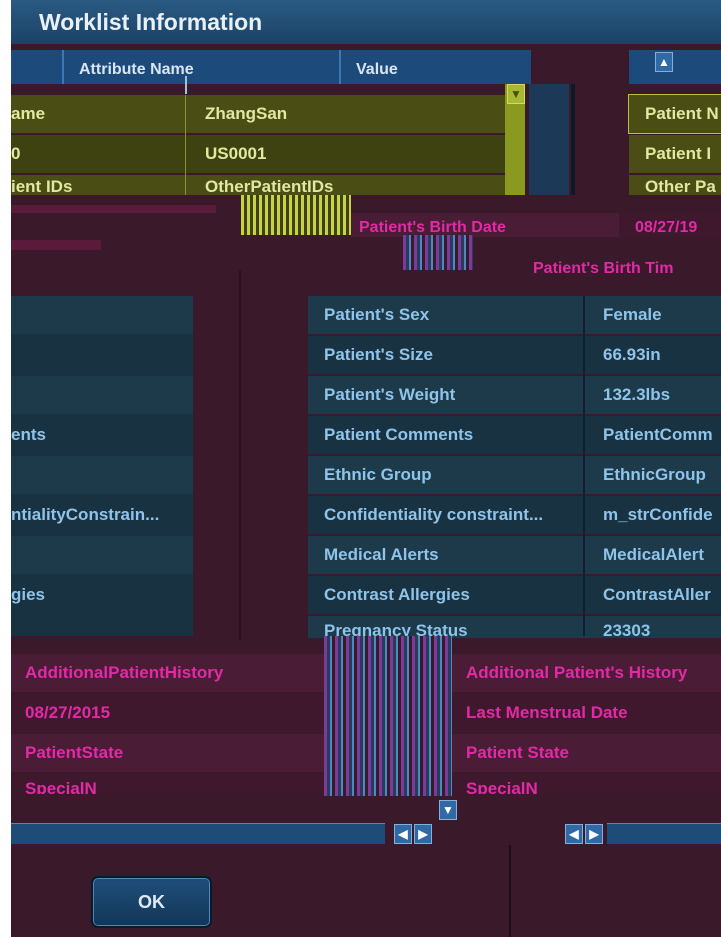 This screenshot has width=721, height=937. What do you see at coordinates (258, 185) in the screenshot?
I see `table-row: ient IDs OtherPatientIDs` at bounding box center [258, 185].